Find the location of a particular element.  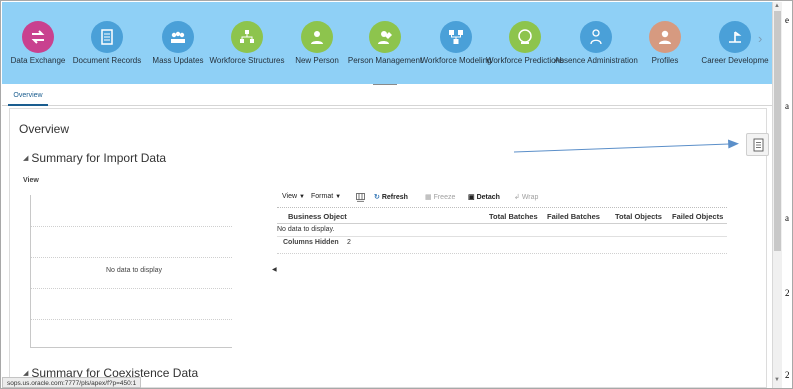

annotation-arrow-line is located at coordinates (621, 148).